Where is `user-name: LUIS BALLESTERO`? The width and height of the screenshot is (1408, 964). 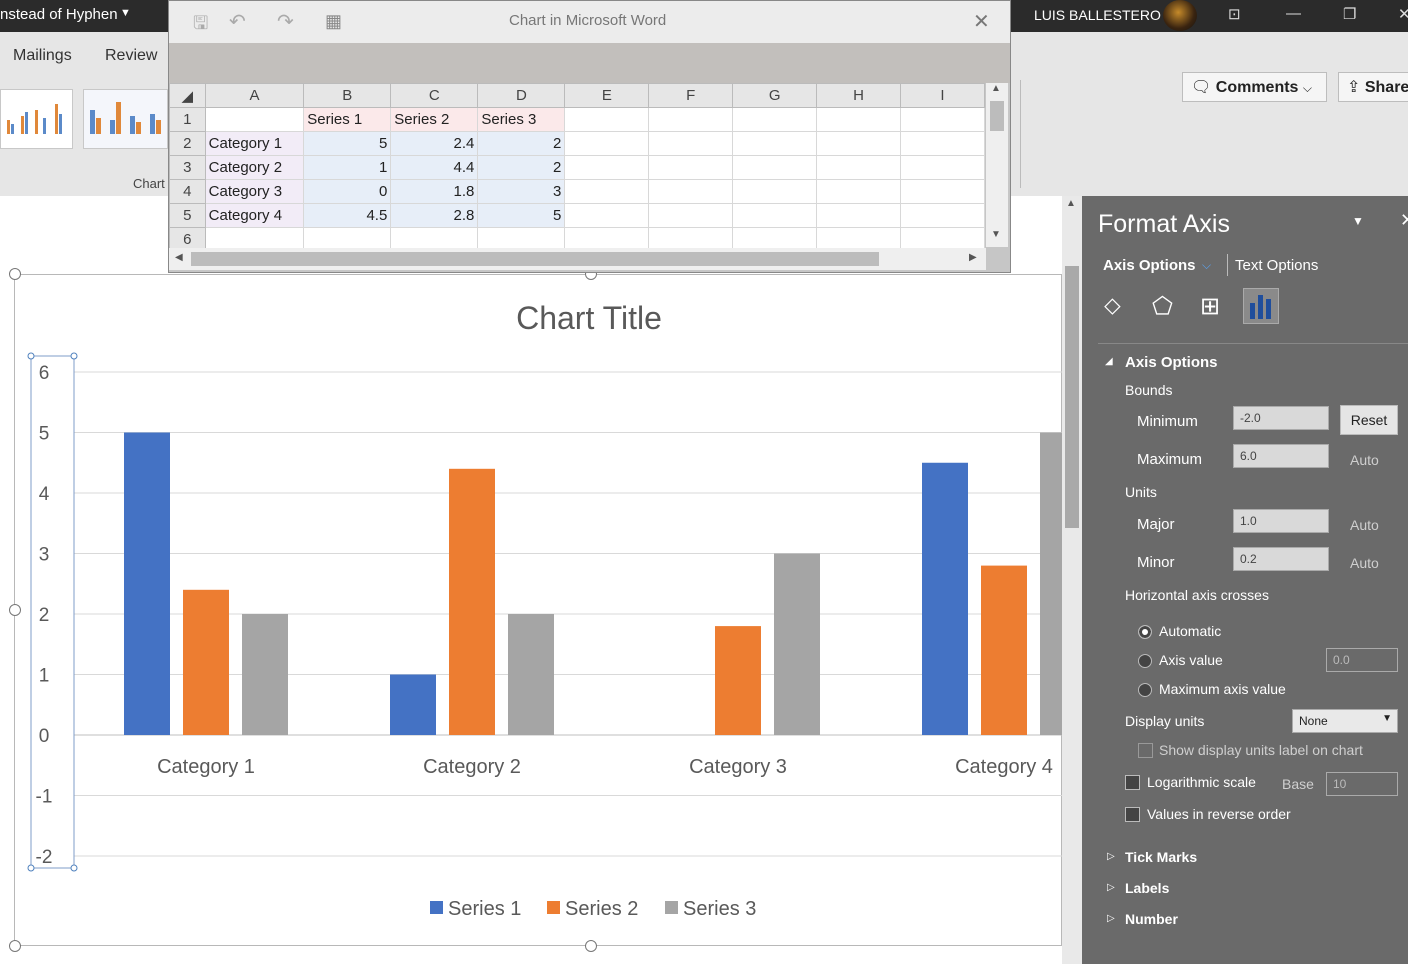
user-name: LUIS BALLESTERO is located at coordinates (1097, 15).